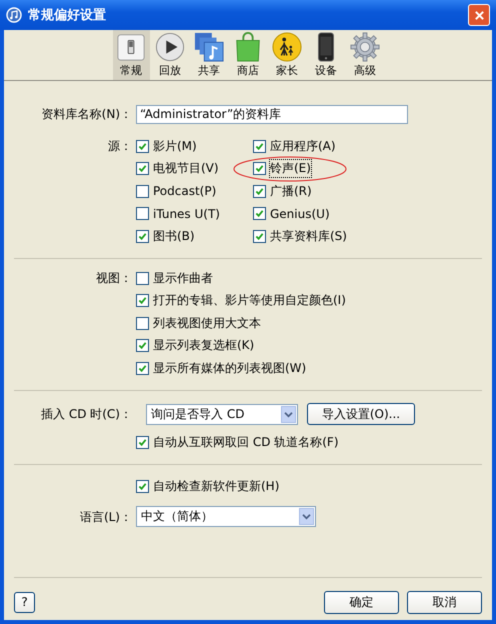  Describe the element at coordinates (177, 169) in the screenshot. I see `checkbox-option: 电视节目(V)` at that location.